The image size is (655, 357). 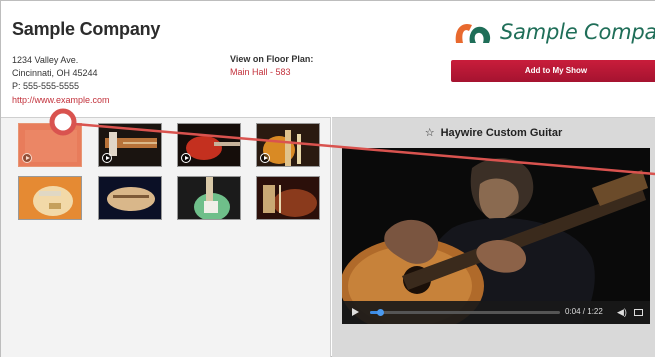 I want to click on progress-knob, so click(x=380, y=312).